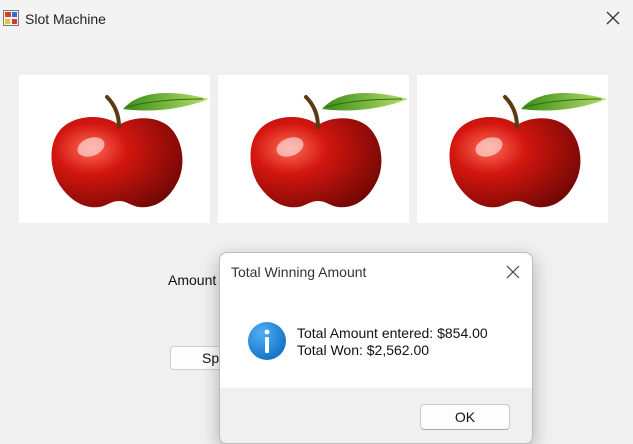  Describe the element at coordinates (196, 280) in the screenshot. I see `amount-label: Amount I` at that location.